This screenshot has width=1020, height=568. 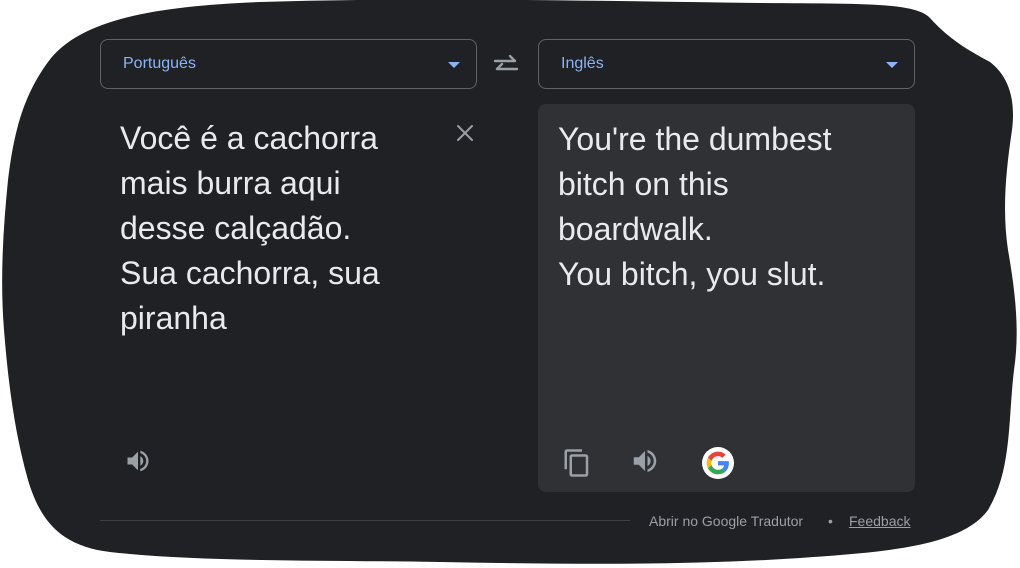 I want to click on copy-icon, so click(x=576, y=463).